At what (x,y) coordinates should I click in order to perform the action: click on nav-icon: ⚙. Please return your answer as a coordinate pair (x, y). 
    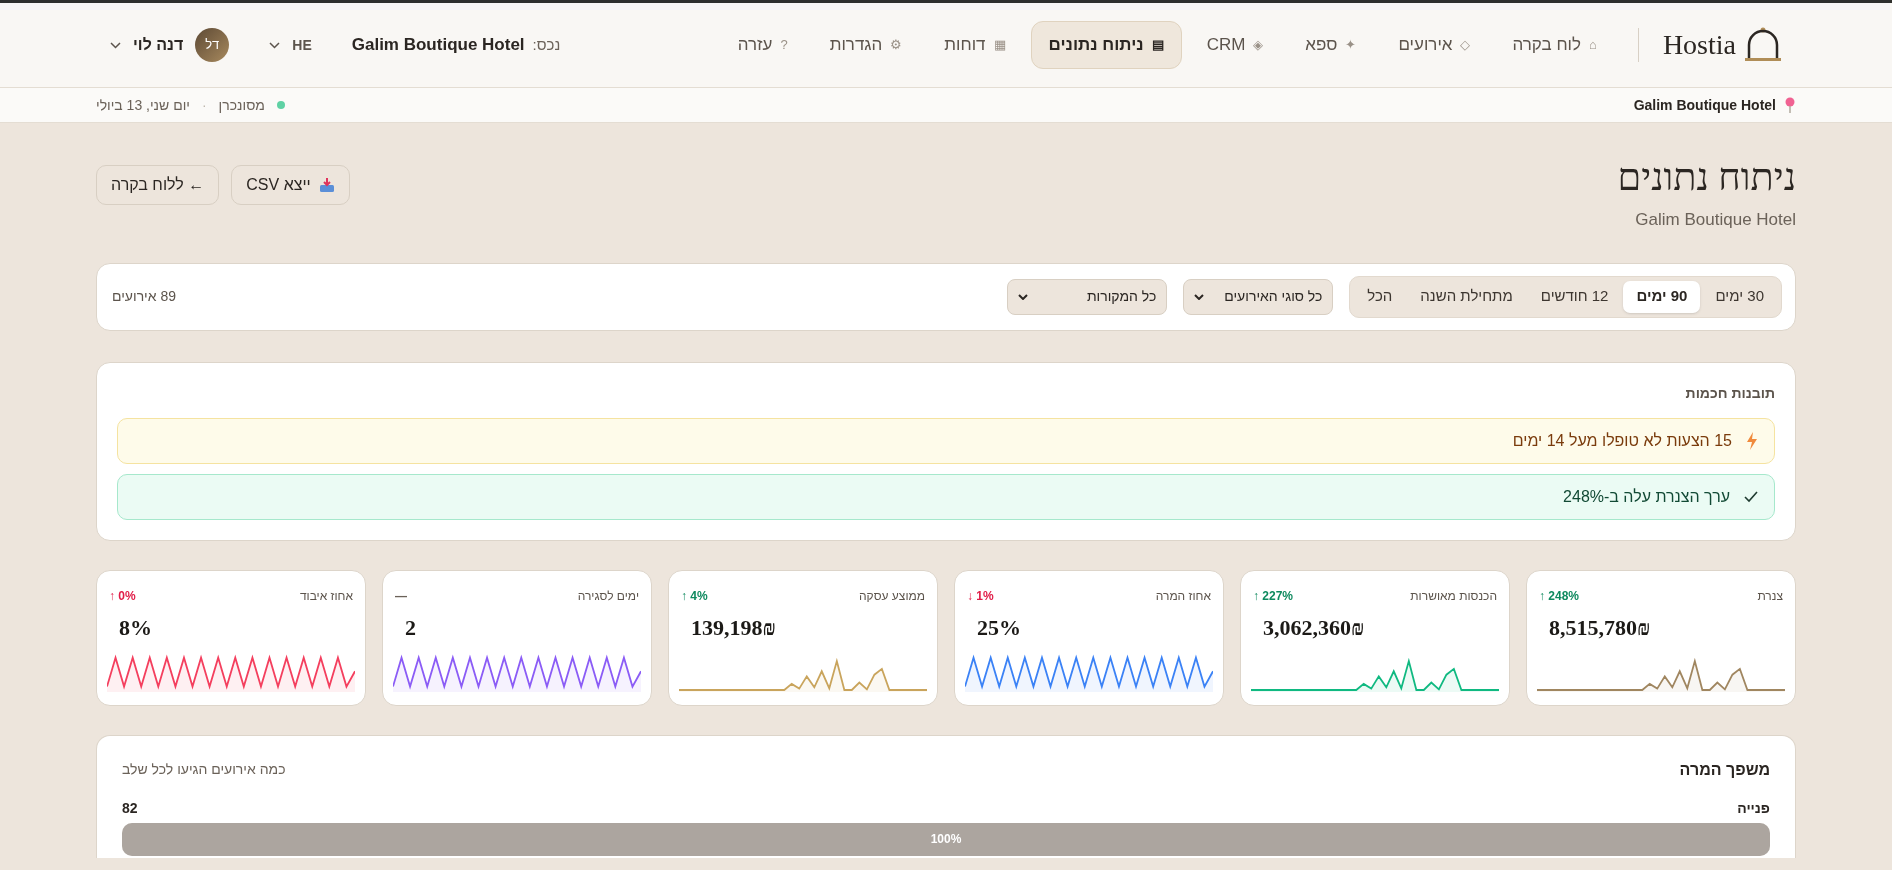
    Looking at the image, I should click on (896, 45).